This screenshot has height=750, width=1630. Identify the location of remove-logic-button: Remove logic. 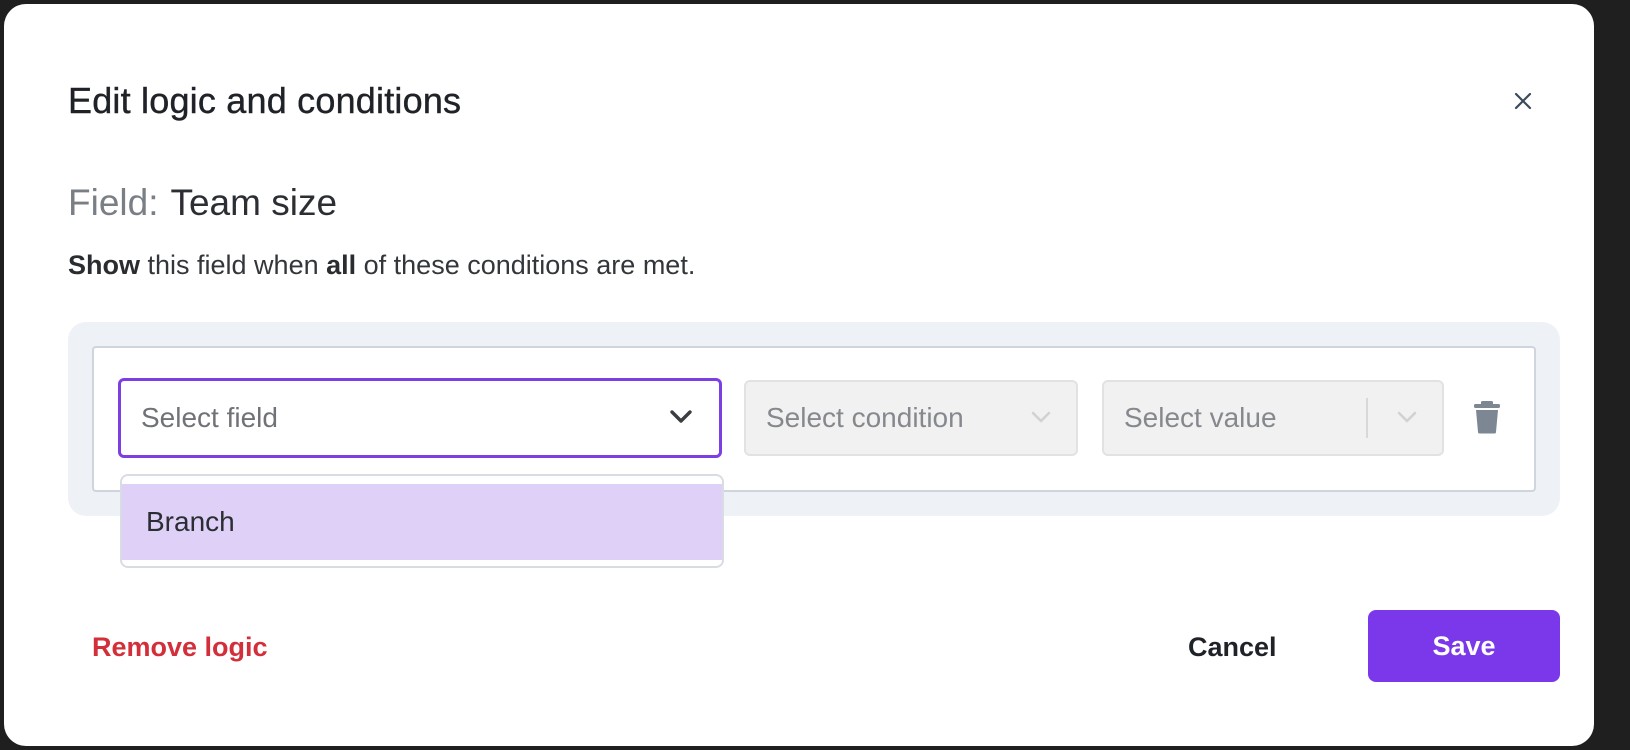
(180, 647).